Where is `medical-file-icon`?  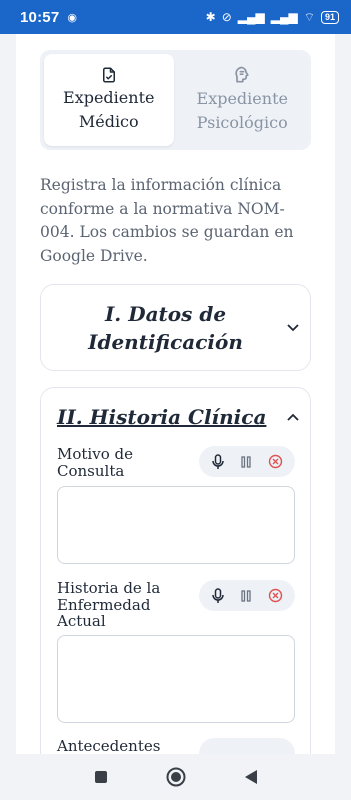 medical-file-icon is located at coordinates (108, 75).